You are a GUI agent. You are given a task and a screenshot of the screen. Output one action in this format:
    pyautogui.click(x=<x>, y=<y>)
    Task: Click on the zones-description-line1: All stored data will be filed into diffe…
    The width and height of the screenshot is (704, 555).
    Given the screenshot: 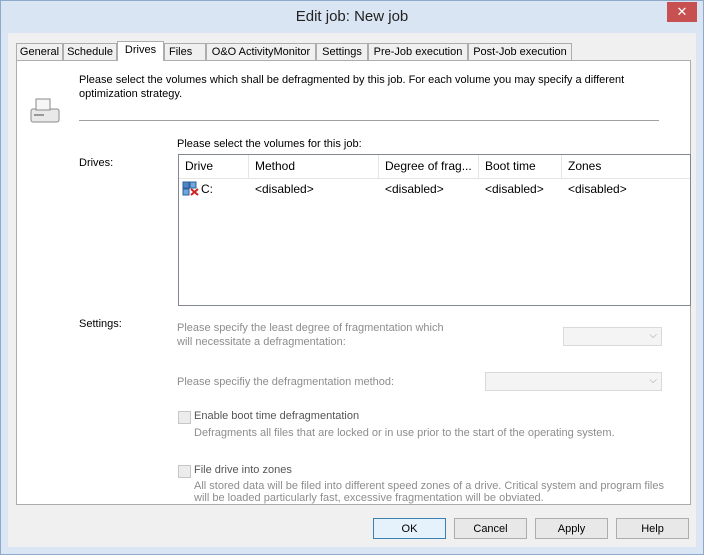 What is the action you would take?
    pyautogui.click(x=429, y=486)
    